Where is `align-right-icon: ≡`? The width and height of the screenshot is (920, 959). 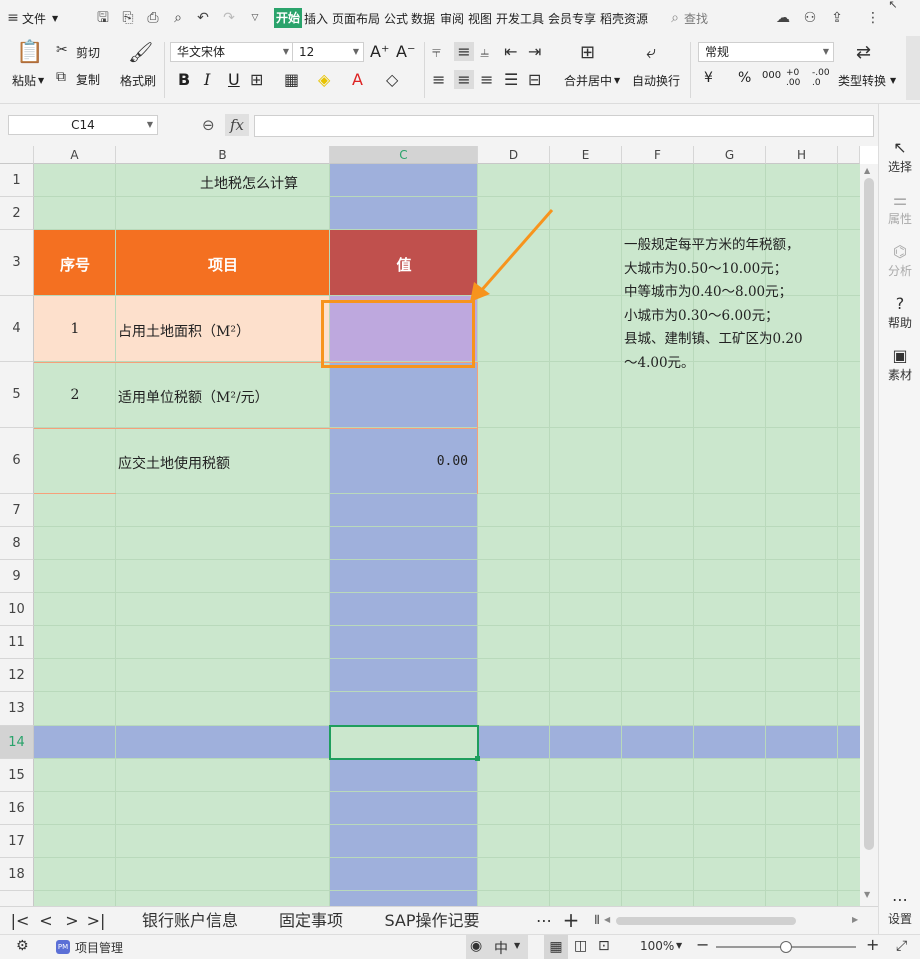 align-right-icon: ≡ is located at coordinates (486, 79).